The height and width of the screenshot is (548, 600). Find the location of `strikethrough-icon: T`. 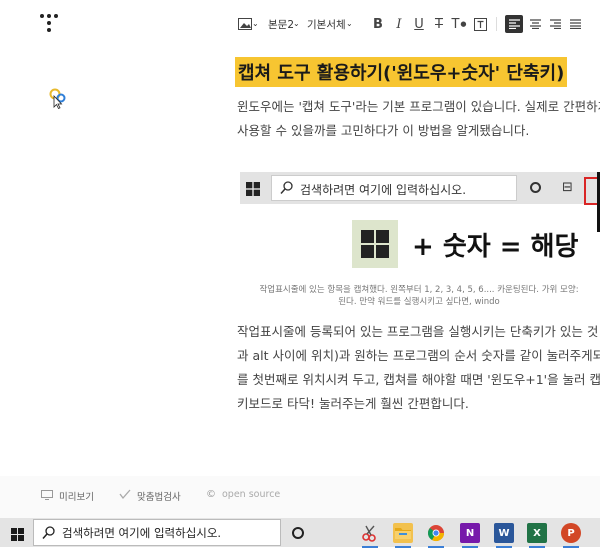

strikethrough-icon: T is located at coordinates (439, 24).